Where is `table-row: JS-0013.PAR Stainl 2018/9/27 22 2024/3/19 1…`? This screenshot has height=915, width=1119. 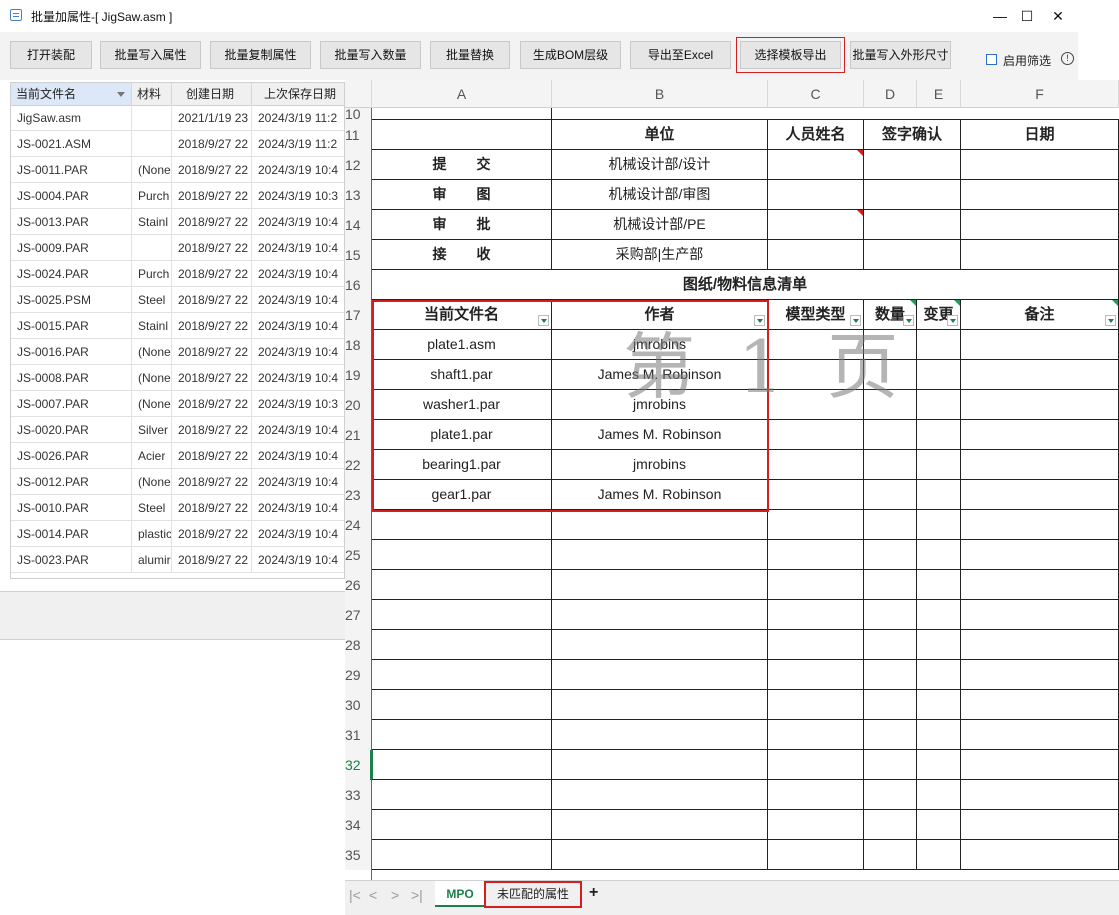 table-row: JS-0013.PAR Stainl 2018/9/27 22 2024/3/19 1… is located at coordinates (177, 222).